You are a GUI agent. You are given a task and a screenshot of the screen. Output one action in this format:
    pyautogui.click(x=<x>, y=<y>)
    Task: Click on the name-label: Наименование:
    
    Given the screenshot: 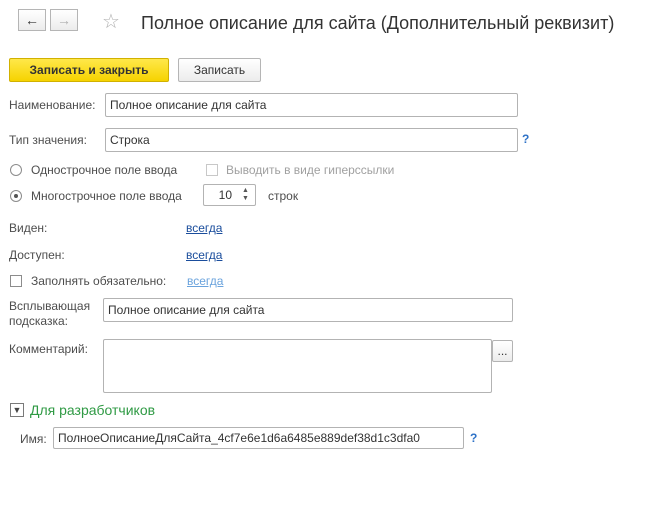 What is the action you would take?
    pyautogui.click(x=52, y=105)
    